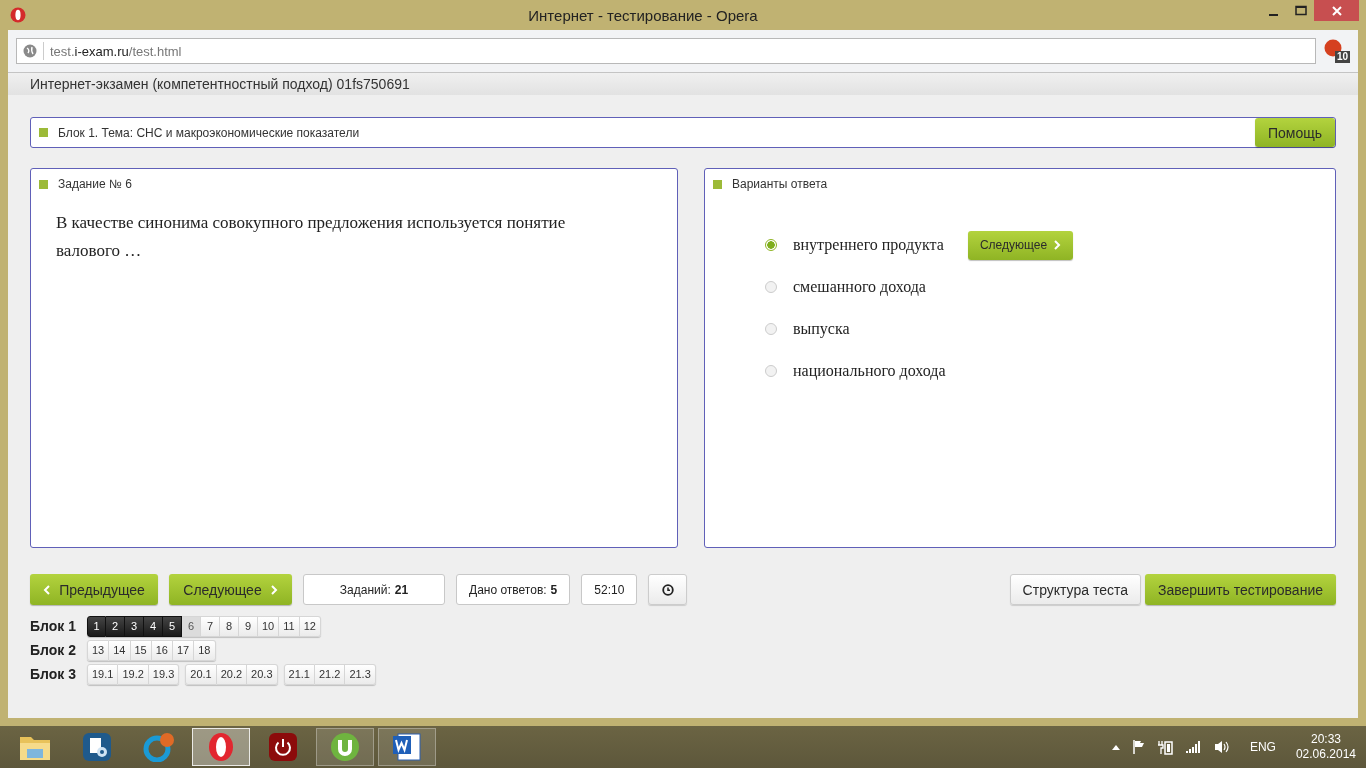 Image resolution: width=1366 pixels, height=768 pixels. I want to click on close-button, so click(1336, 10).